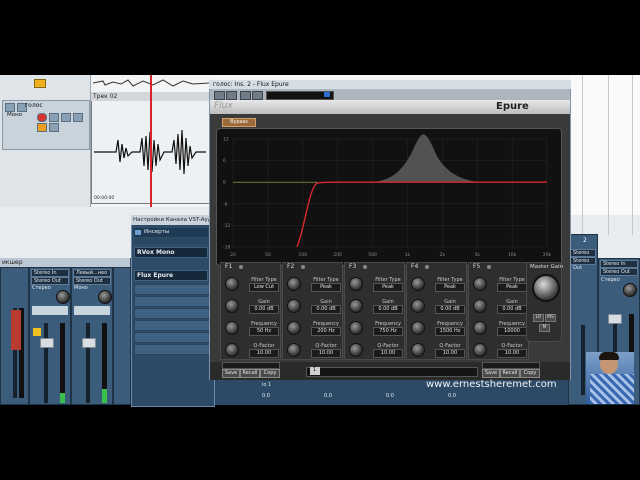 This screenshot has height=480, width=640. I want to click on plugin-title: голос: Ins. 2 - Flux Epure, so click(390, 84).